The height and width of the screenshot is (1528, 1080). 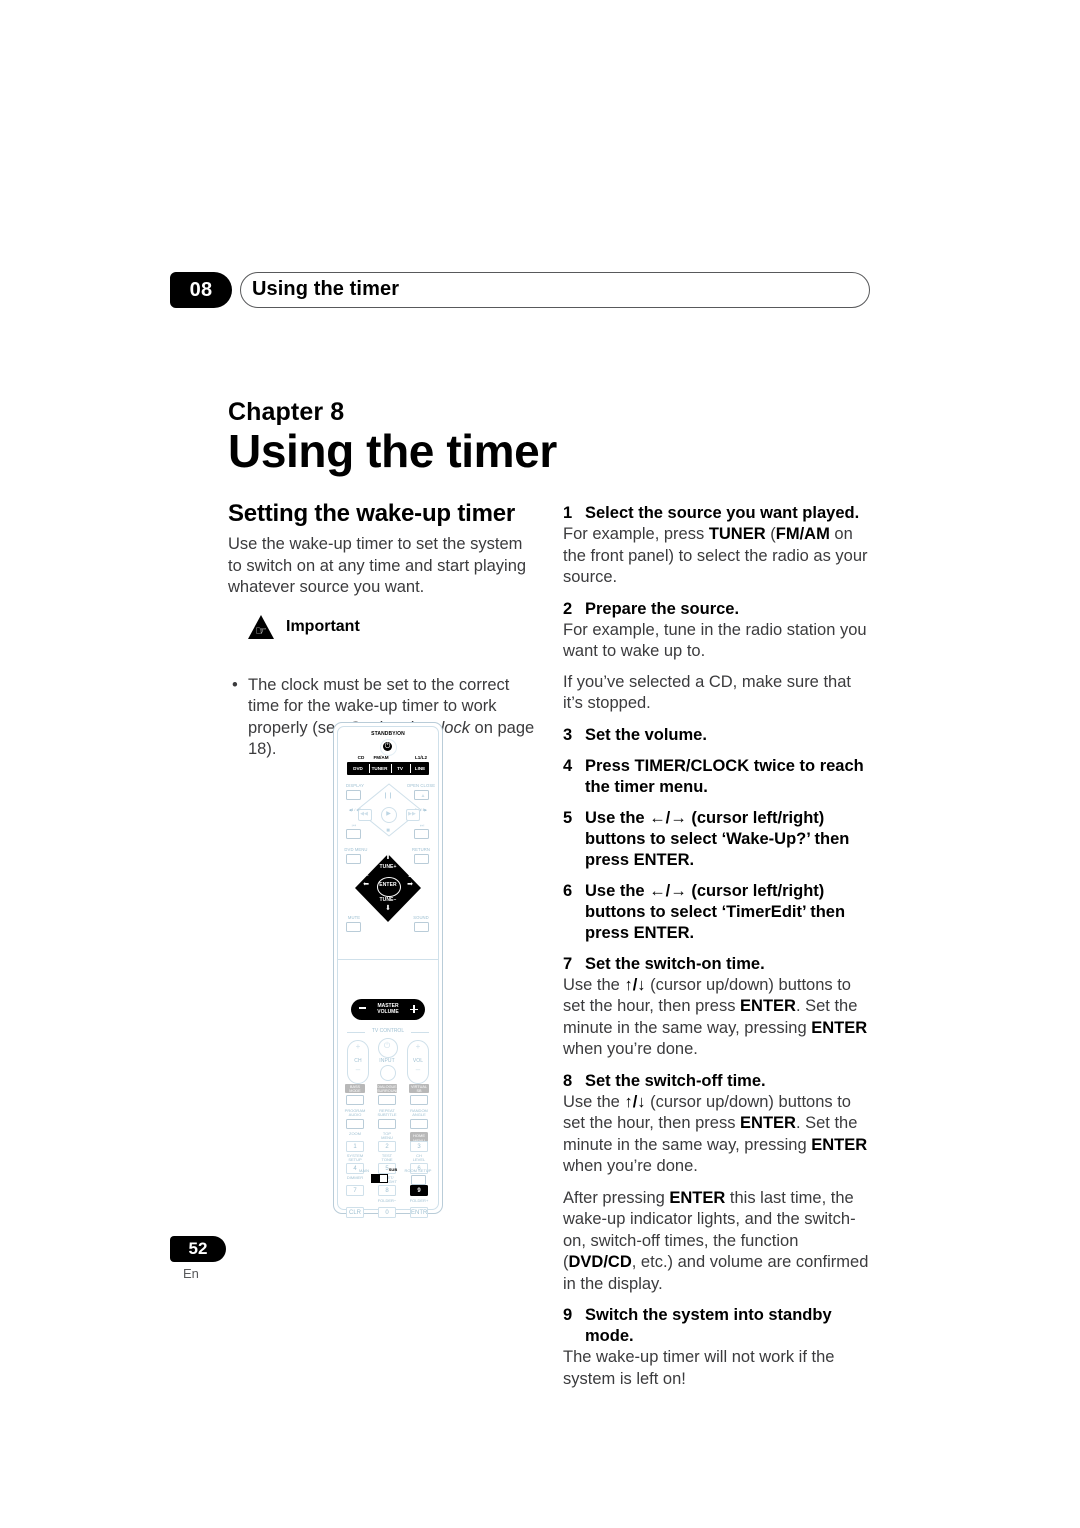 What do you see at coordinates (568, 765) in the screenshot?
I see `step-number: 4` at bounding box center [568, 765].